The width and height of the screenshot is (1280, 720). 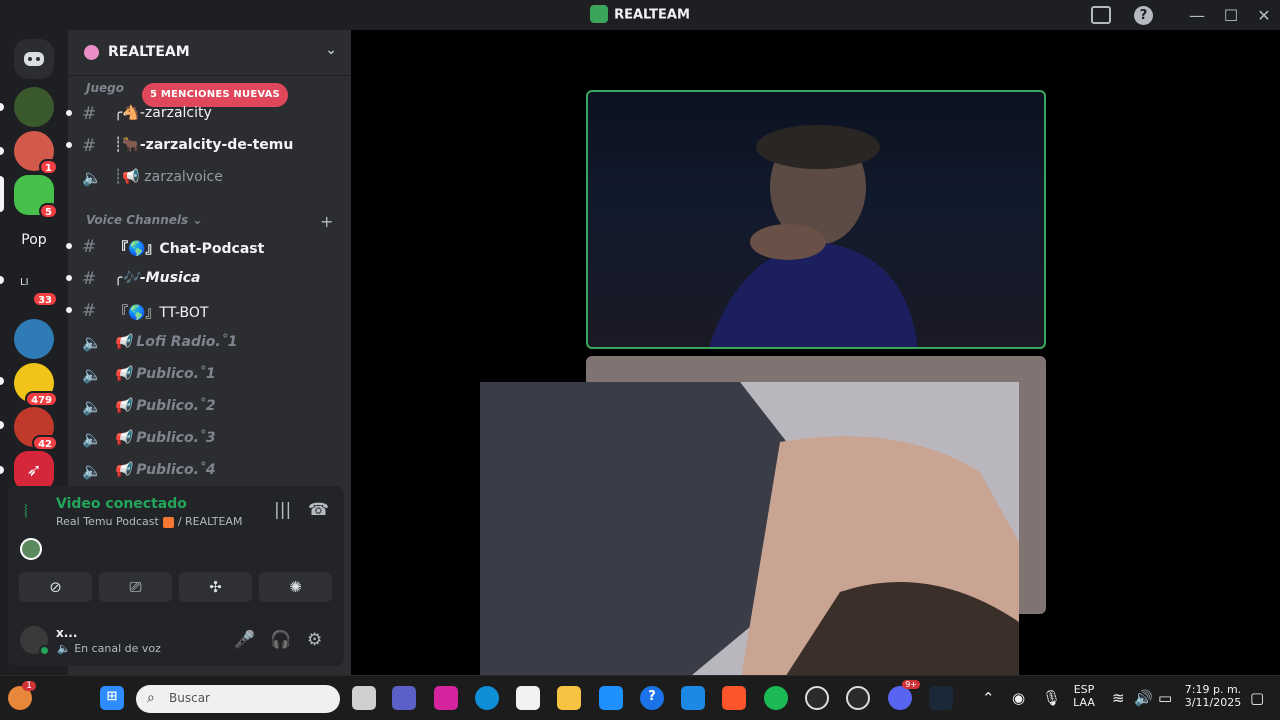 I want to click on app-logo-icon, so click(x=599, y=14).